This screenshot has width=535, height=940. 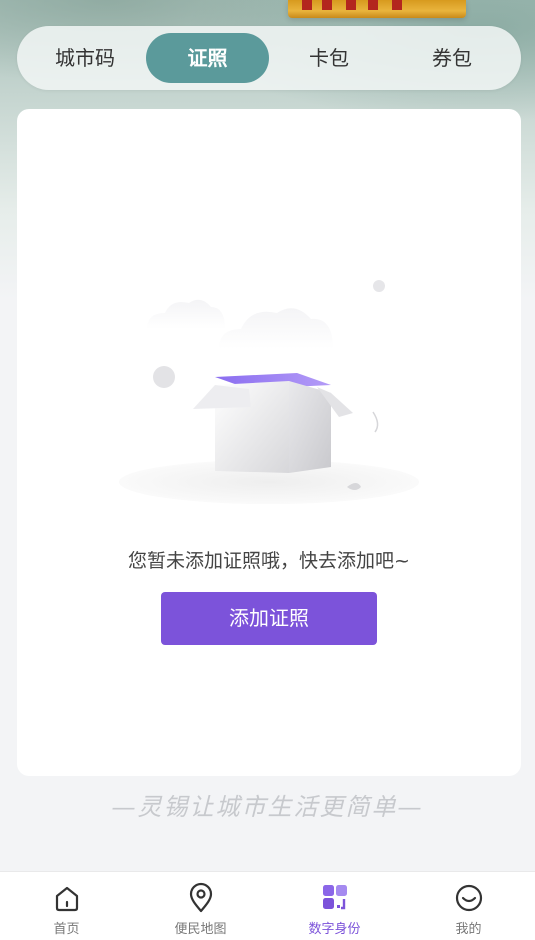 I want to click on tab-certificates: 证照, so click(x=207, y=58).